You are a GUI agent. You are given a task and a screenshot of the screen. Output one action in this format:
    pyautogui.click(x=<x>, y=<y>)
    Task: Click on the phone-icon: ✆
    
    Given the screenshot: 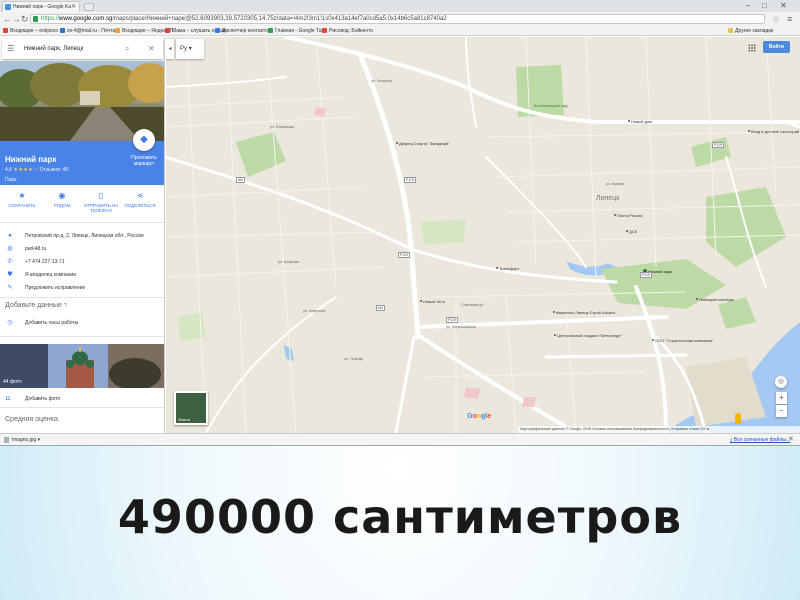 What is the action you would take?
    pyautogui.click(x=10, y=262)
    